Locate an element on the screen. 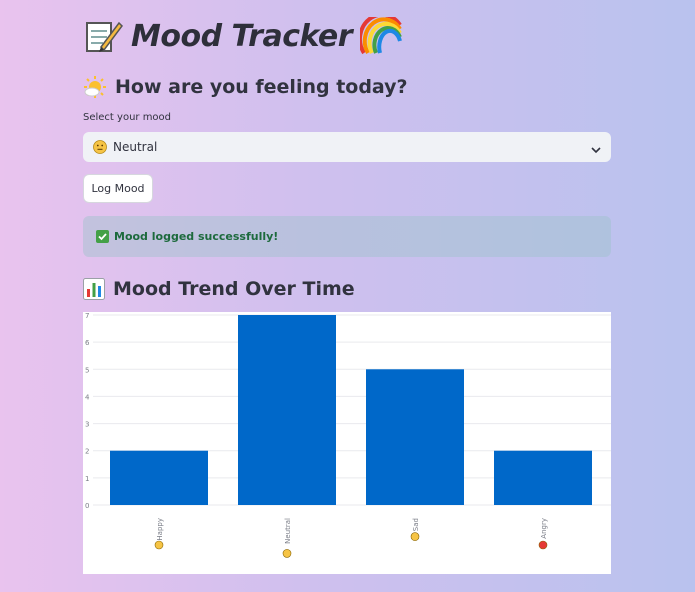  mood-subheader: How are you feeling today? is located at coordinates (245, 87).